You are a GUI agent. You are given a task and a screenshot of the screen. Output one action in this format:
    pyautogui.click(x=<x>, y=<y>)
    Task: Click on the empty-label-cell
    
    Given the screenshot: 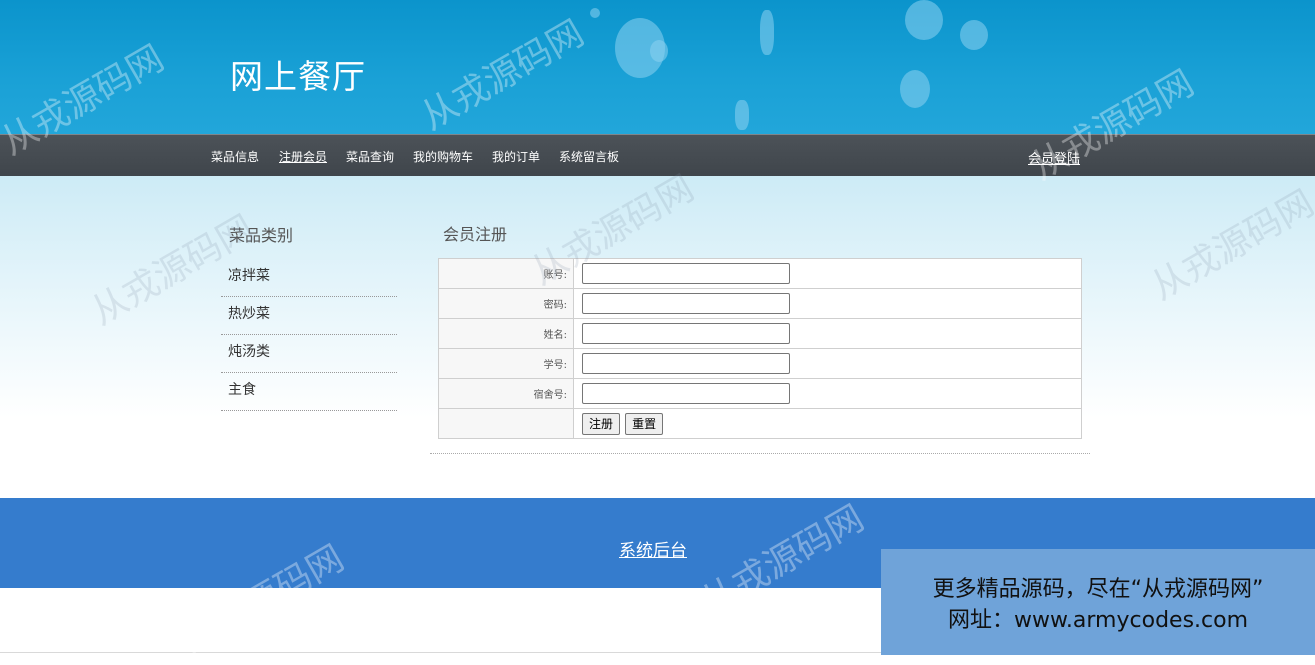 What is the action you would take?
    pyautogui.click(x=506, y=423)
    